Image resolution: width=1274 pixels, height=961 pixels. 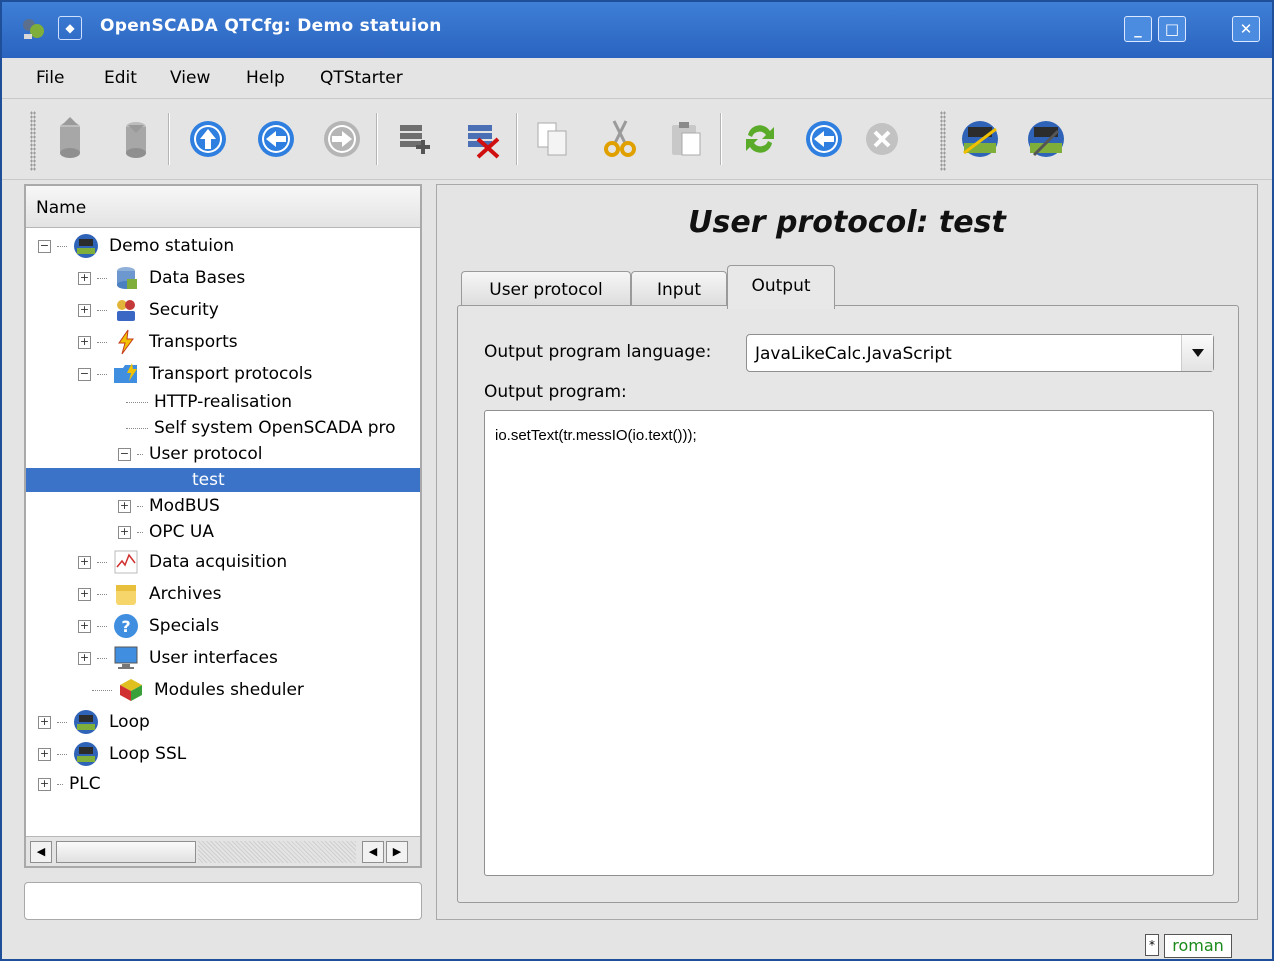 What do you see at coordinates (342, 139) in the screenshot?
I see `forward-icon` at bounding box center [342, 139].